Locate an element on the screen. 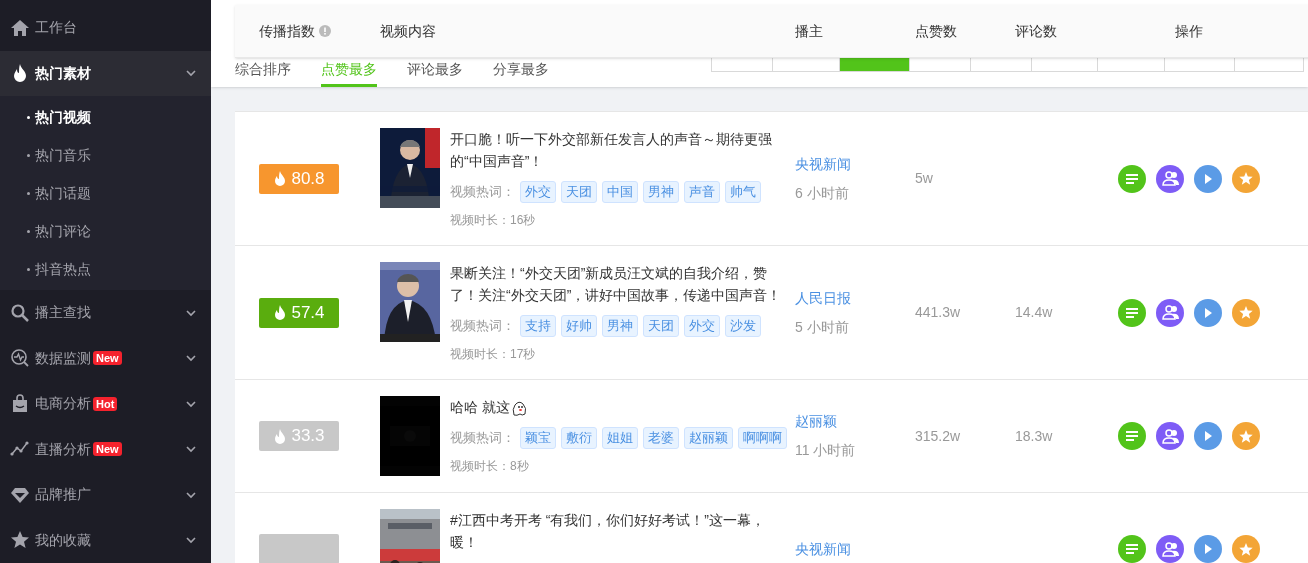 This screenshot has width=1308, height=563. video-title: #江西中考开考 “有我们，你们好好考试！”这一幕，暖！ is located at coordinates (620, 531).